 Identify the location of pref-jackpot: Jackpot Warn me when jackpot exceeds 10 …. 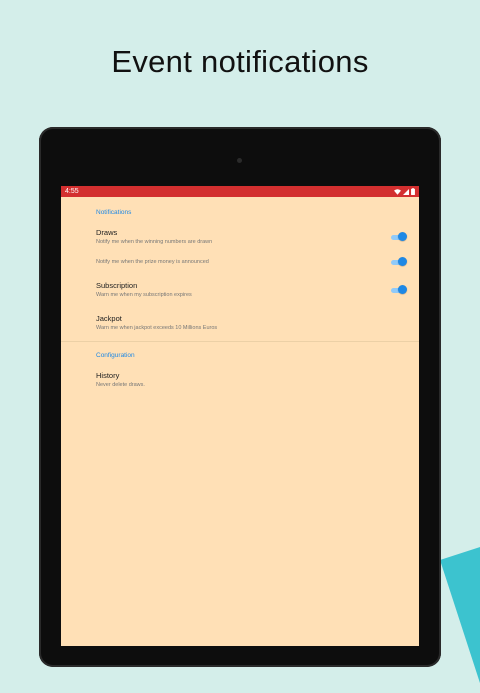
(240, 322).